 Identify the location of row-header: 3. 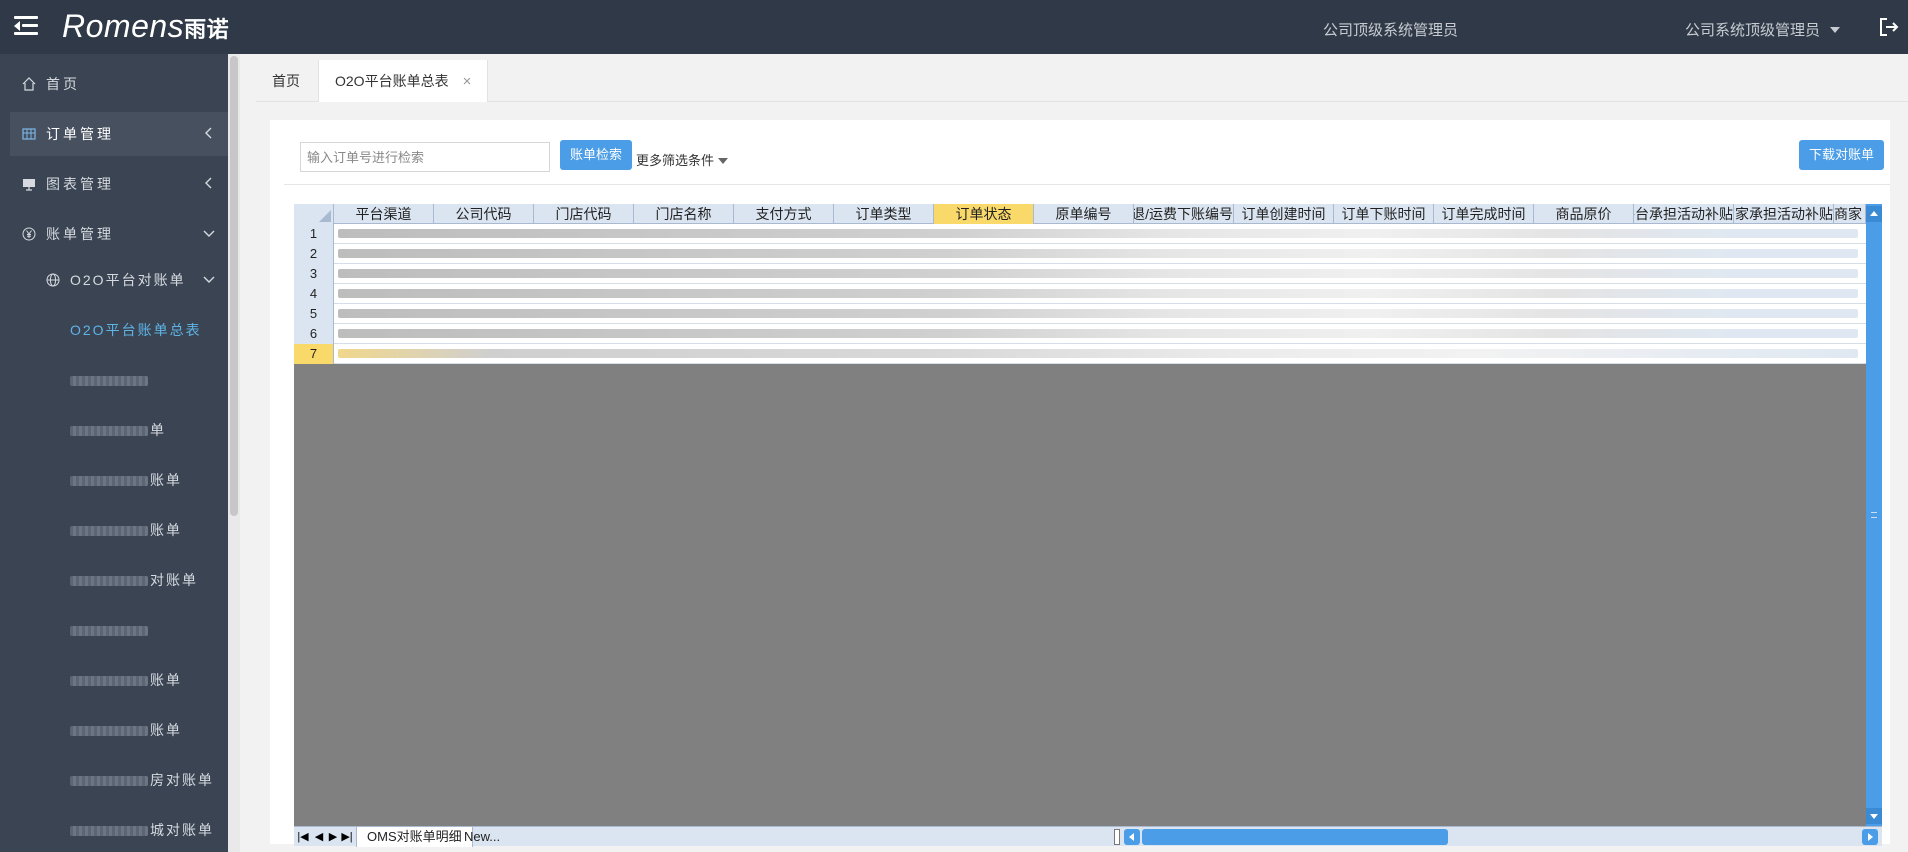
(314, 274).